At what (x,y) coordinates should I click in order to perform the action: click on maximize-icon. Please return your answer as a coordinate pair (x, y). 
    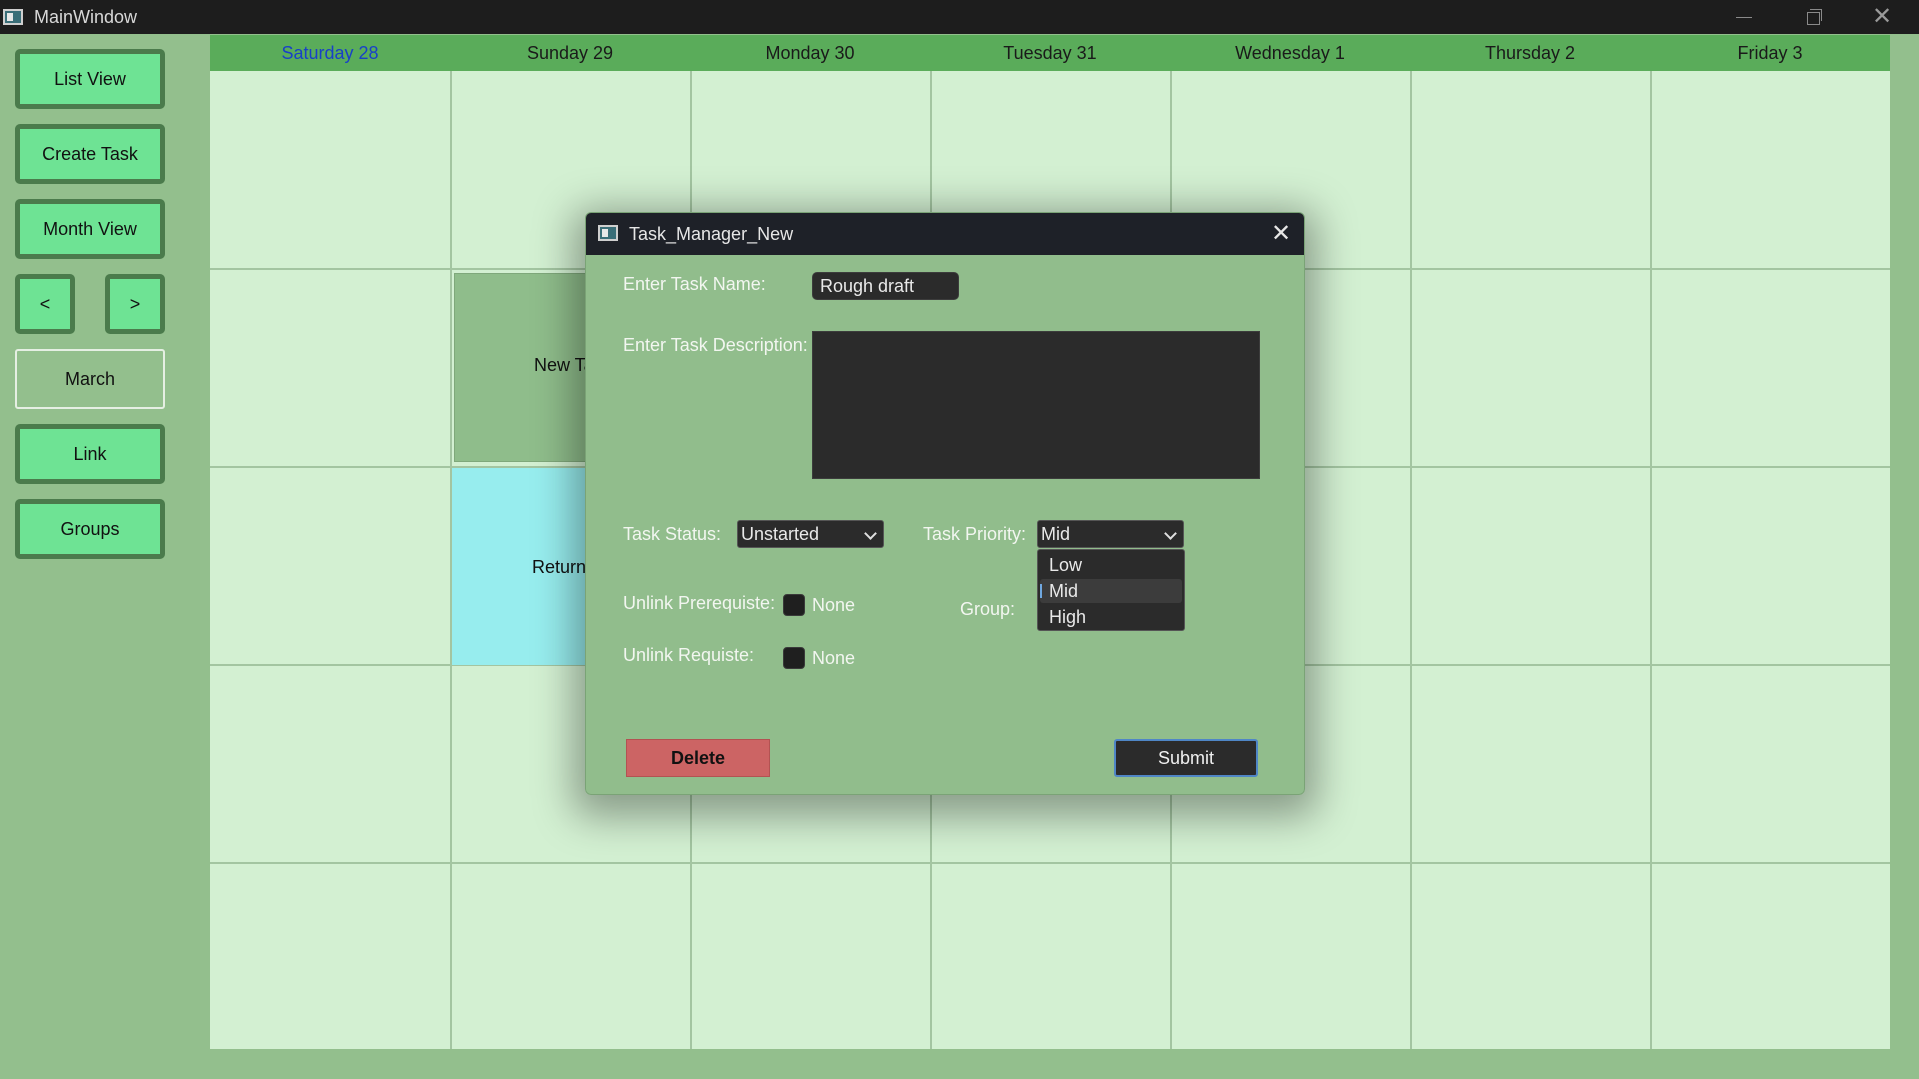
    Looking at the image, I should click on (1813, 17).